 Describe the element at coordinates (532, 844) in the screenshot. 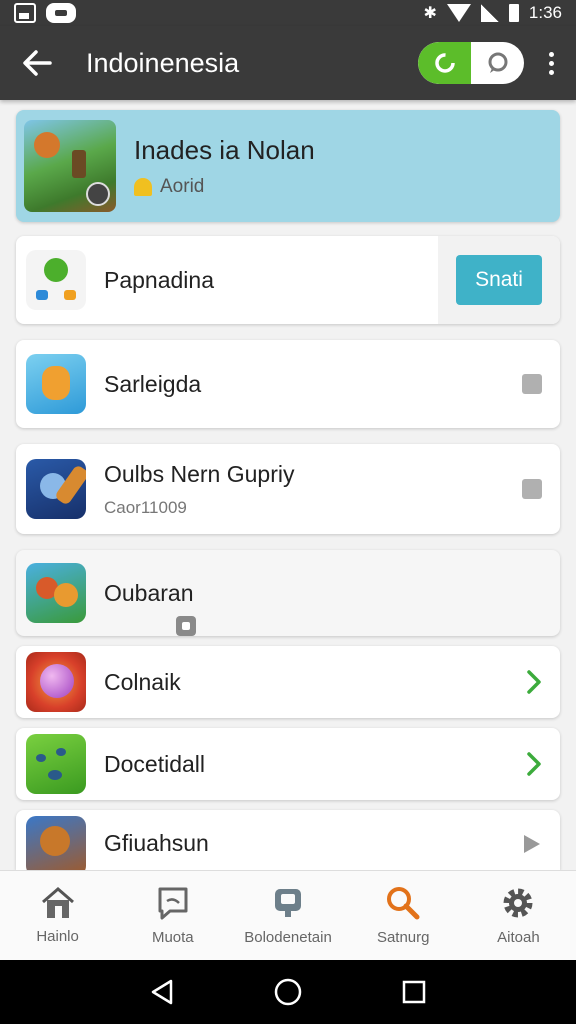

I see `play-icon` at that location.